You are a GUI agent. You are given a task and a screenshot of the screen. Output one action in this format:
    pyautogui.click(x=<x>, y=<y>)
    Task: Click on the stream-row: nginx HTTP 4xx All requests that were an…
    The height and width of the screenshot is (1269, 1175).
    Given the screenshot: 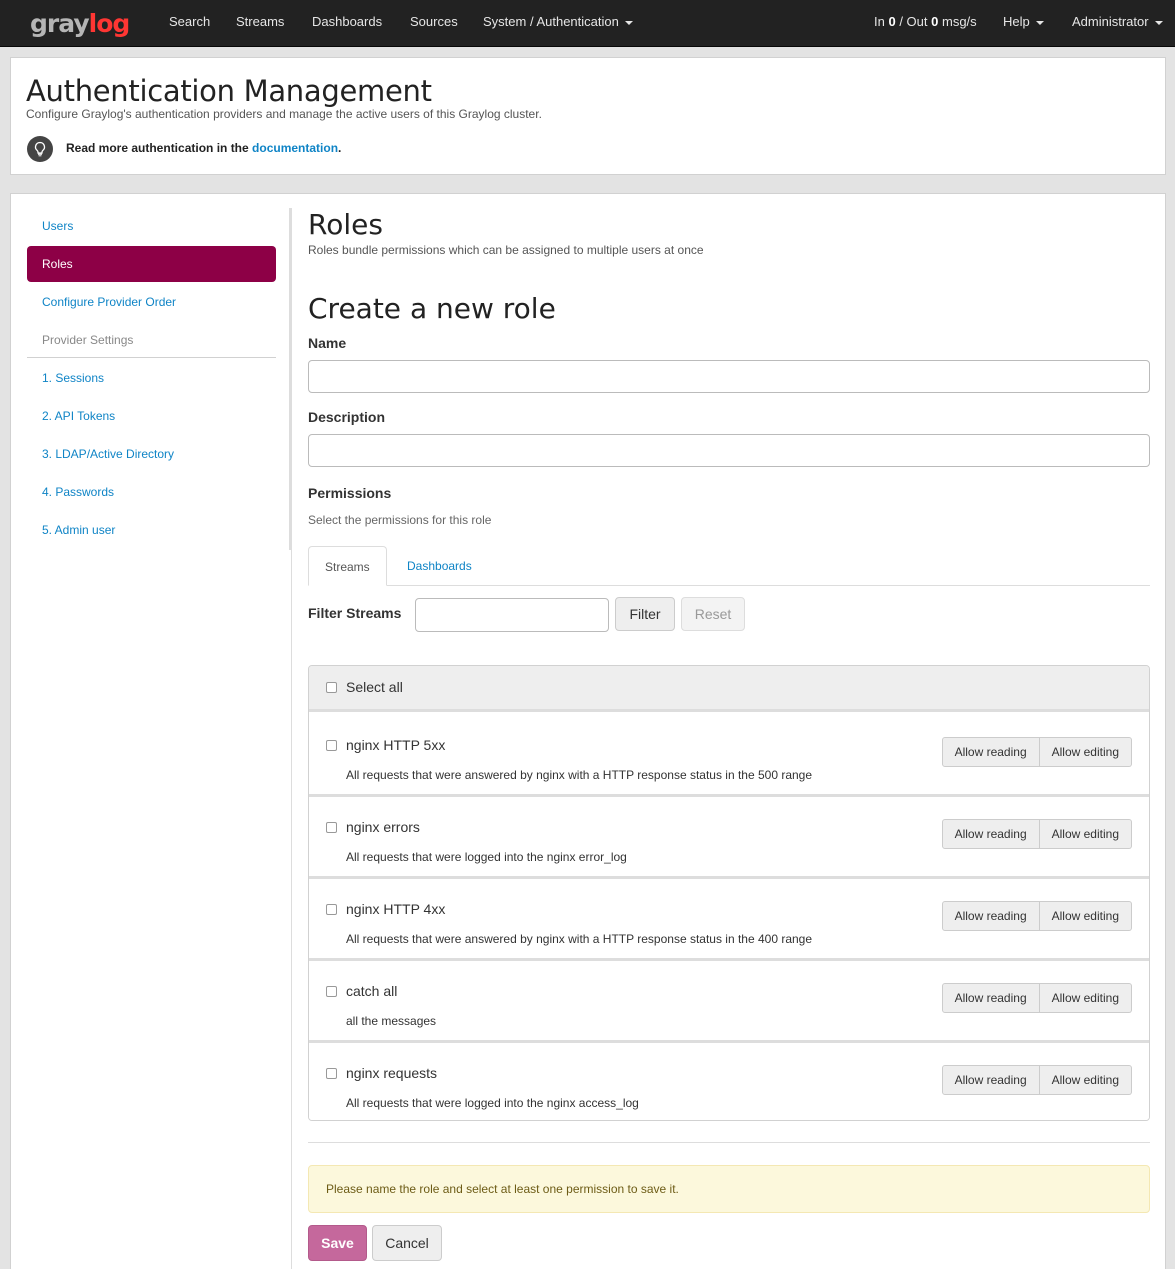 What is the action you would take?
    pyautogui.click(x=729, y=920)
    